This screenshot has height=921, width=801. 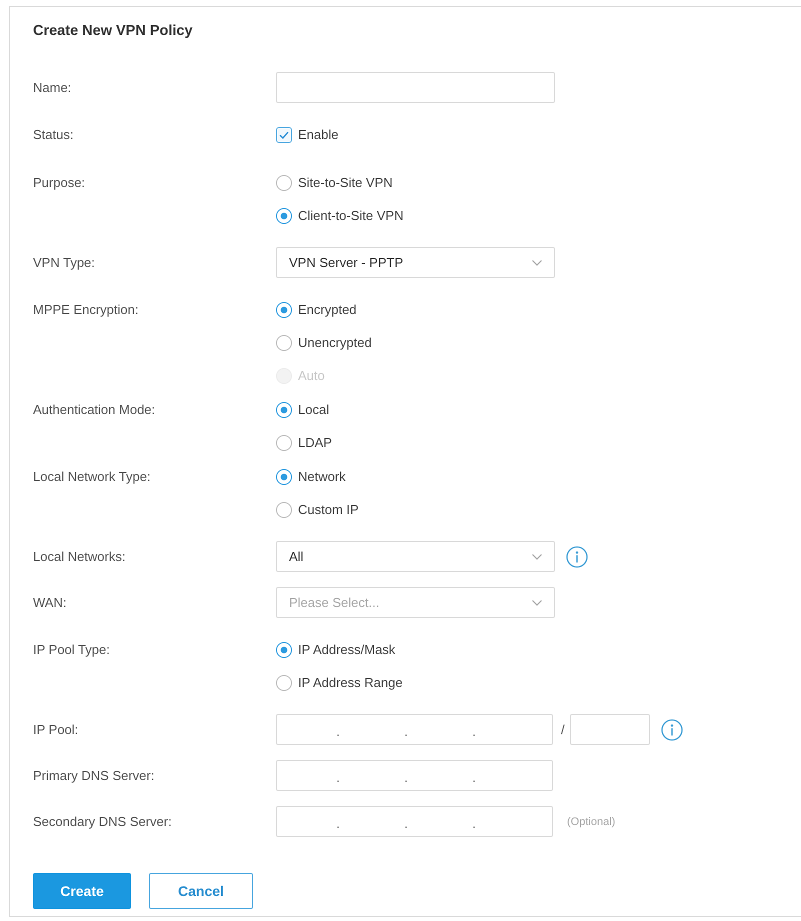 I want to click on field-label: Authentication Mode:, so click(x=94, y=410).